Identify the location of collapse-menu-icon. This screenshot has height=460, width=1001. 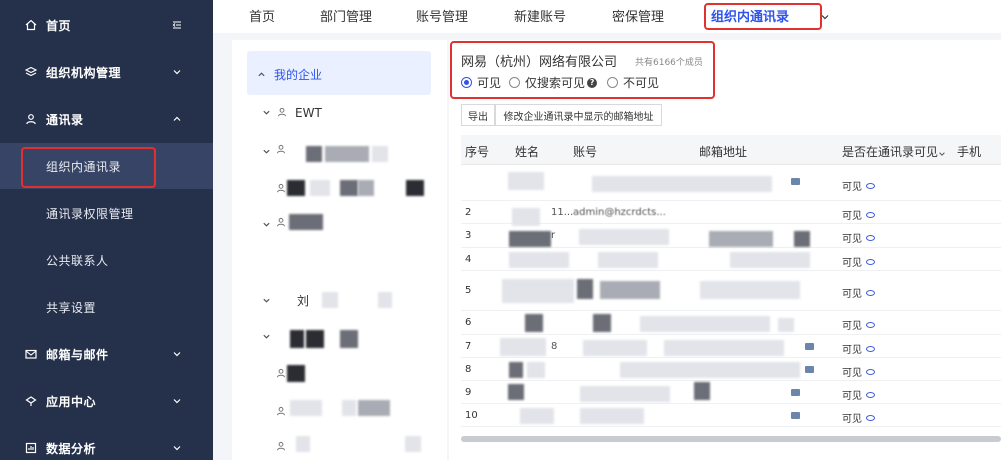
(177, 25).